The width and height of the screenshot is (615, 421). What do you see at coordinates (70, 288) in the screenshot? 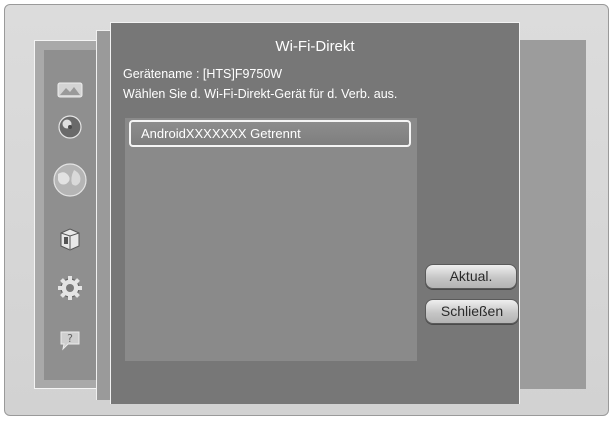
I see `gear-icon` at bounding box center [70, 288].